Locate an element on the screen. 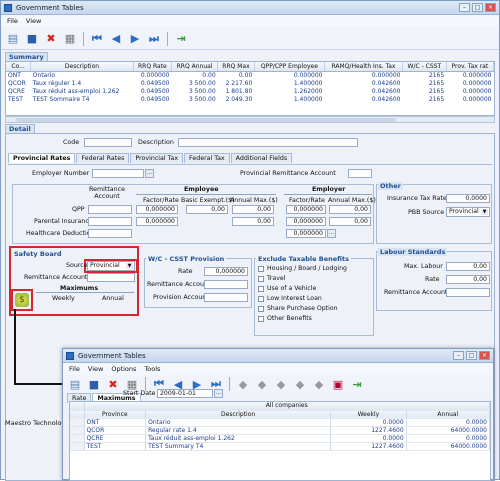 This screenshot has width=500, height=481. table-row: ONT Ontario 0.0000 0.0000 is located at coordinates (280, 422).